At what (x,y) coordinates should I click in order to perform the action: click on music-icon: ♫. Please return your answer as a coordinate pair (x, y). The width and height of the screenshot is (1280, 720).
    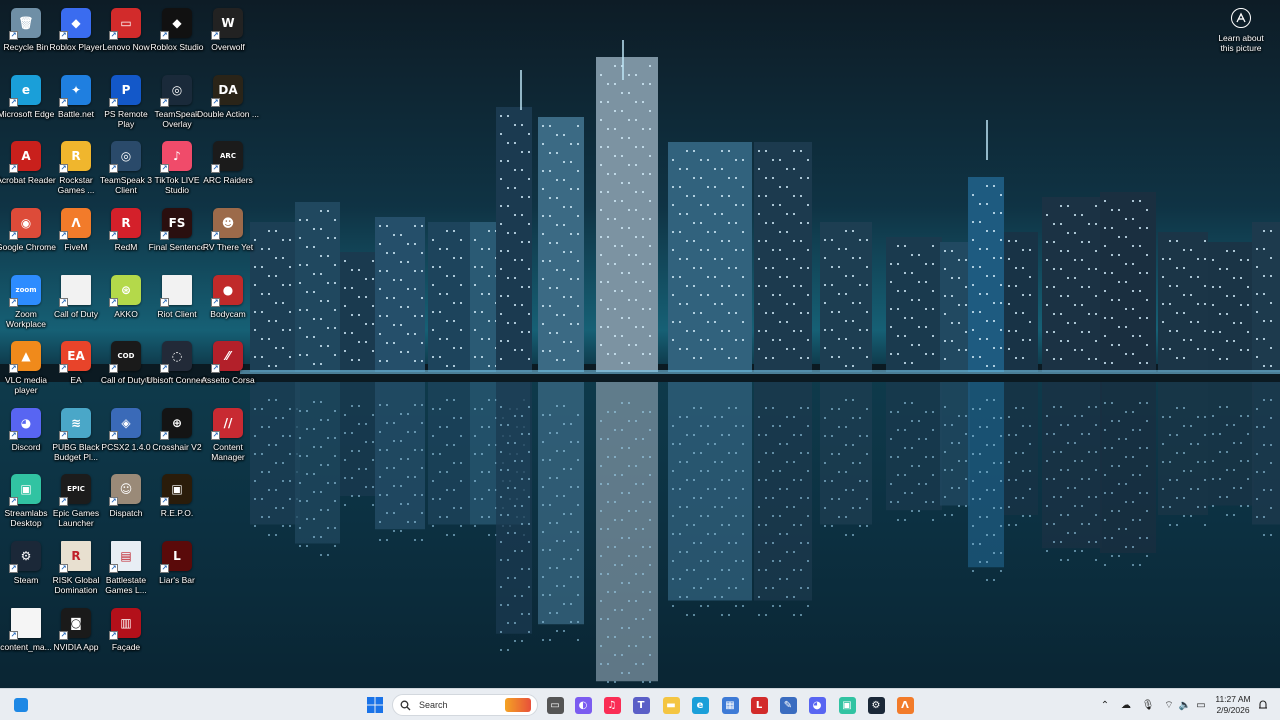
    Looking at the image, I should click on (612, 705).